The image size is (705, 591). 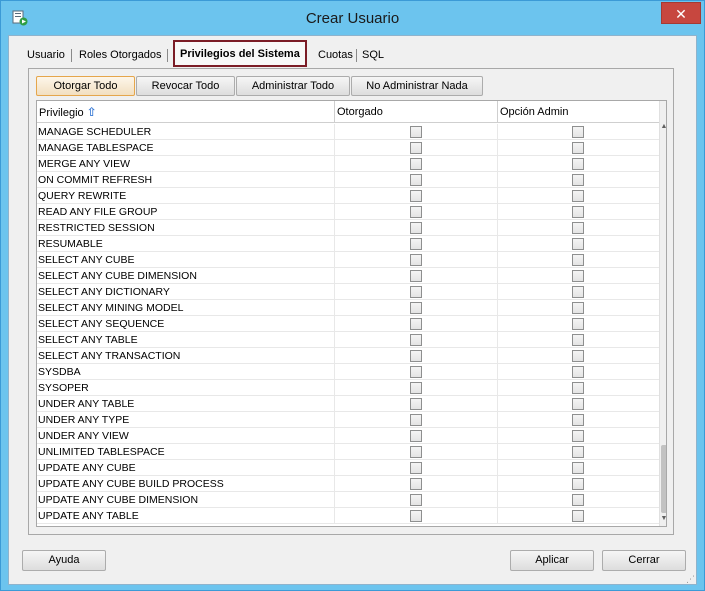 I want to click on table-row: SELECT ANY TRANSACTION, so click(x=348, y=356).